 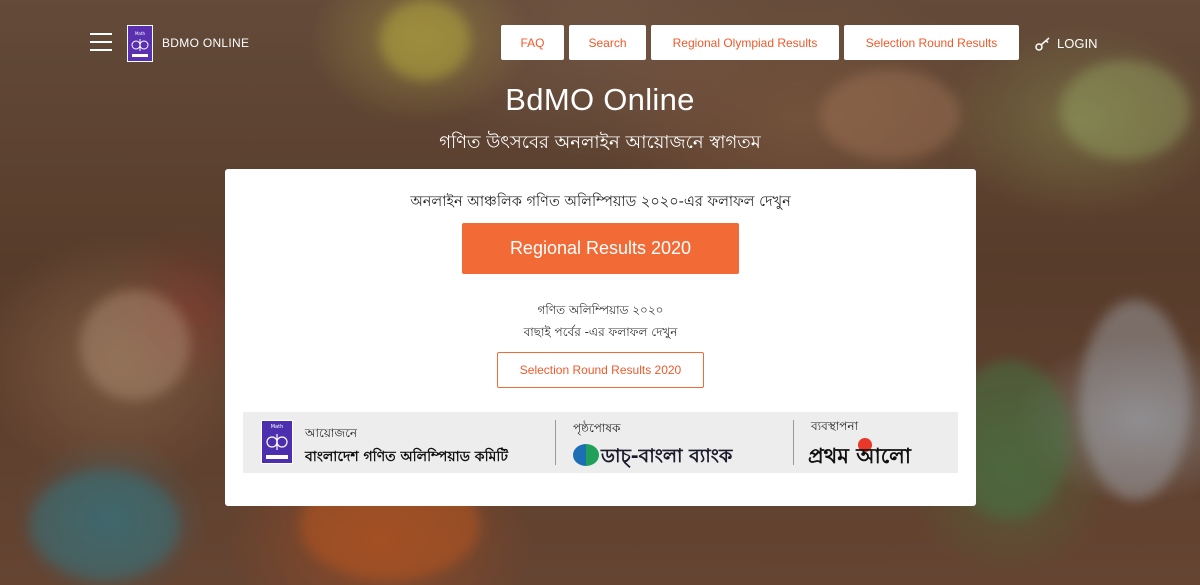 What do you see at coordinates (205, 43) in the screenshot?
I see `brand-name: BDMO ONLINE` at bounding box center [205, 43].